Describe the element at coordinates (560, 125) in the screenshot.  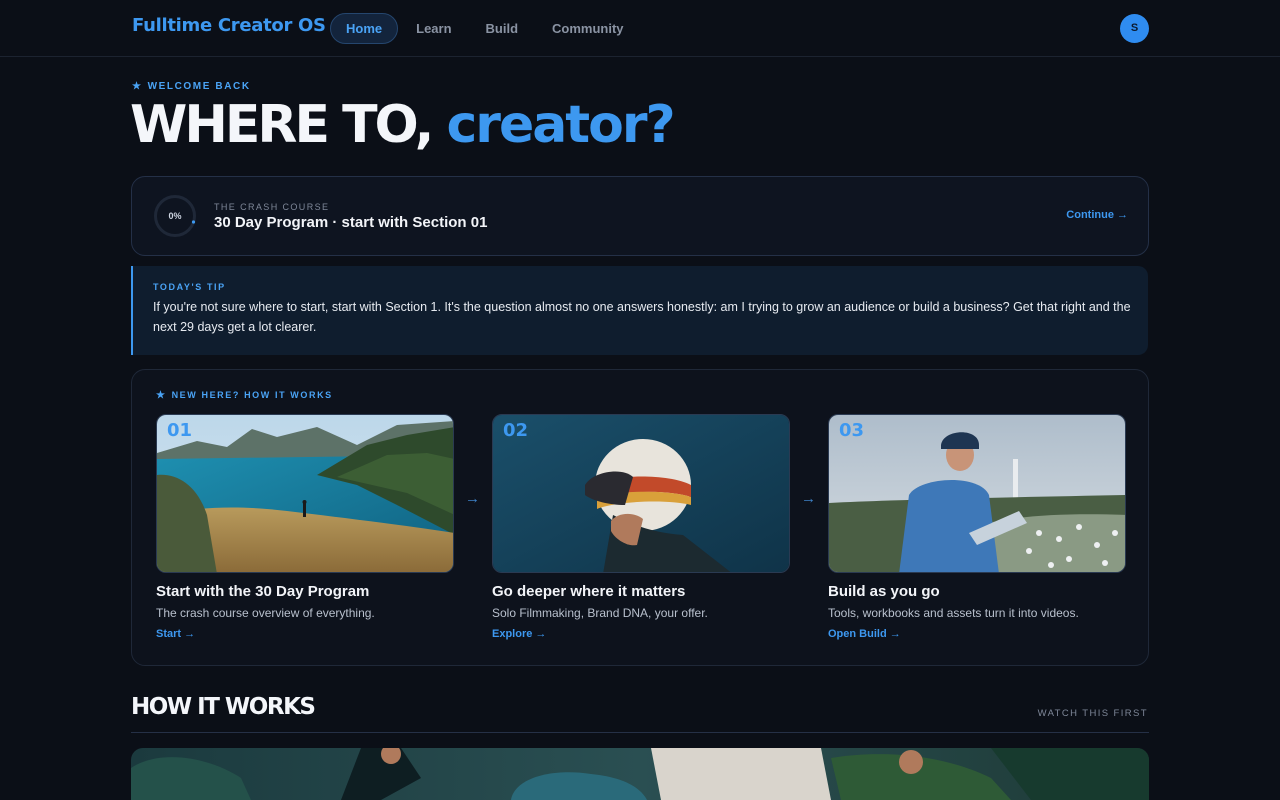
I see `title-accent: creator?` at that location.